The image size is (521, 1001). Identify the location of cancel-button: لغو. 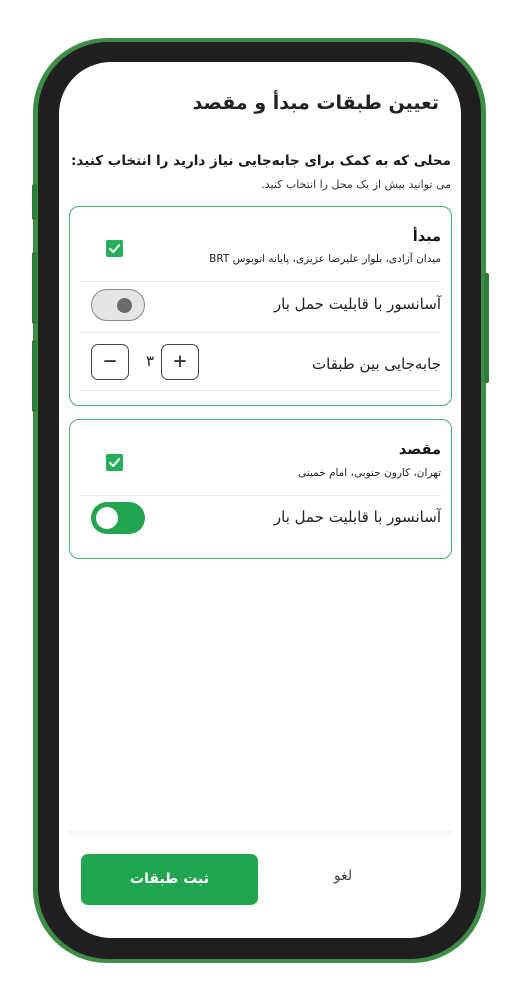
(343, 876).